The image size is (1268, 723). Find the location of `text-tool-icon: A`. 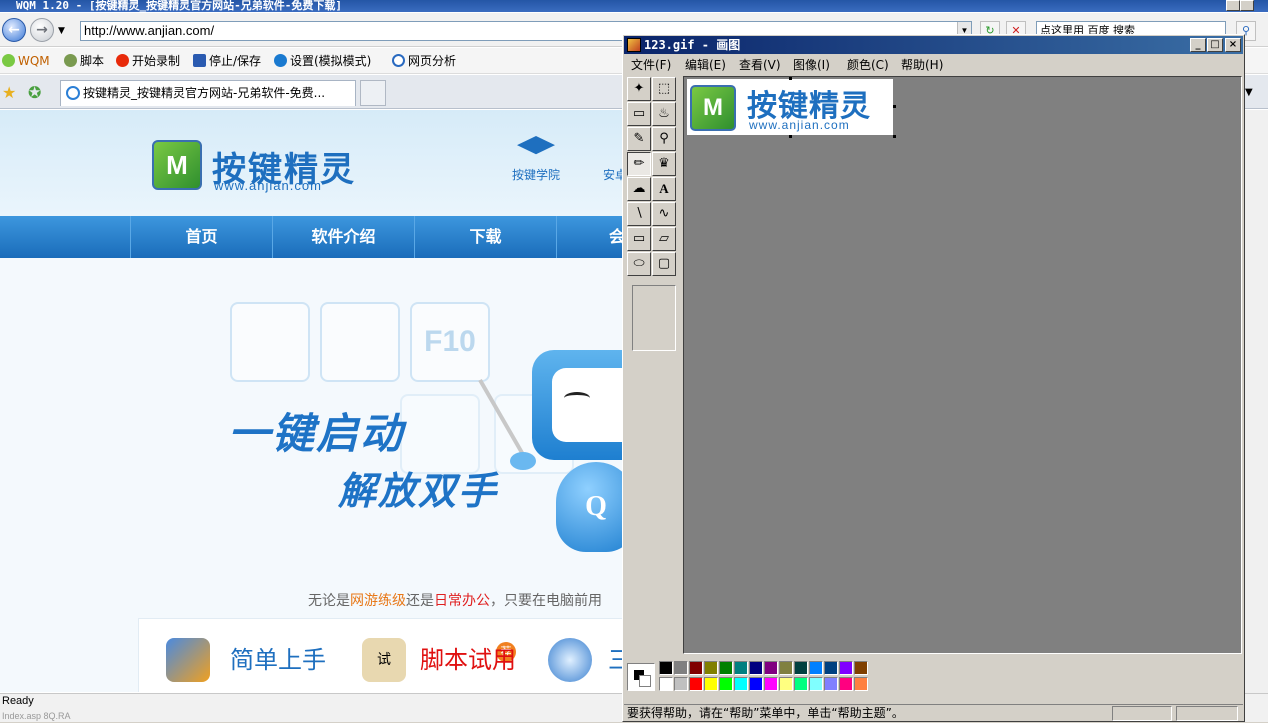

text-tool-icon: A is located at coordinates (664, 189).